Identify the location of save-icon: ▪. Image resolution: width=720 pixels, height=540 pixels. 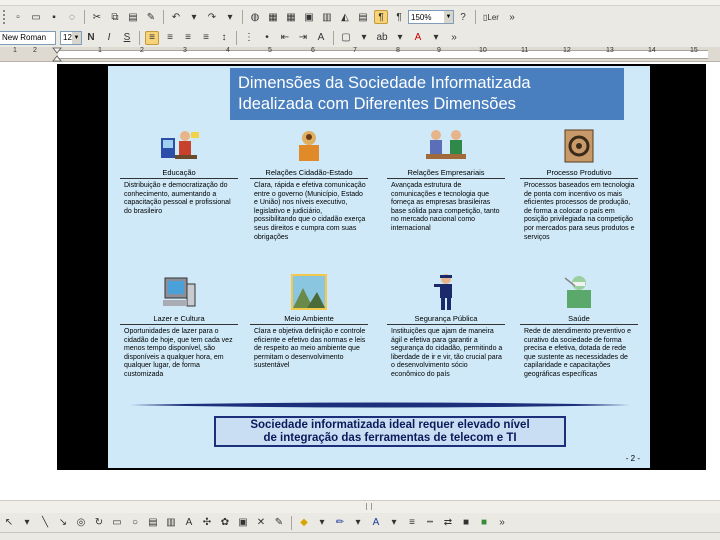
(54, 17).